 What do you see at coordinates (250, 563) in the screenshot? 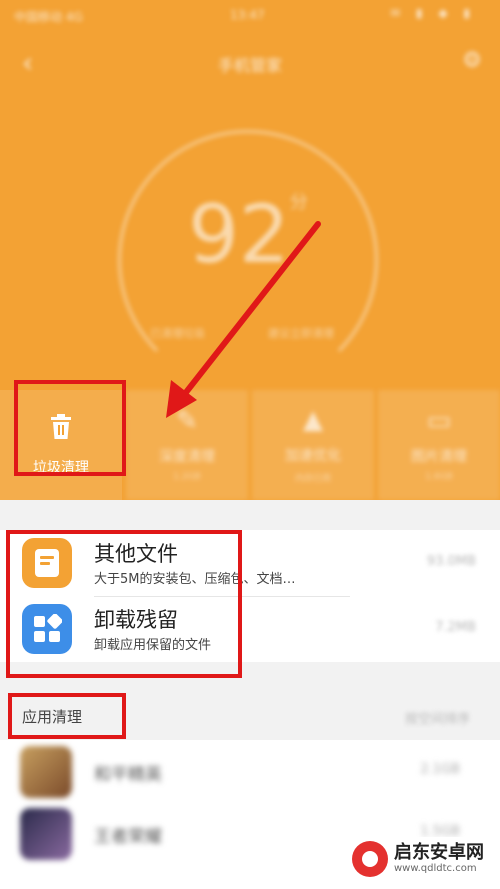
I see `list-item-other-files: 其他文件 大于5M的安装包、压缩包、文档… 93.0MB` at bounding box center [250, 563].